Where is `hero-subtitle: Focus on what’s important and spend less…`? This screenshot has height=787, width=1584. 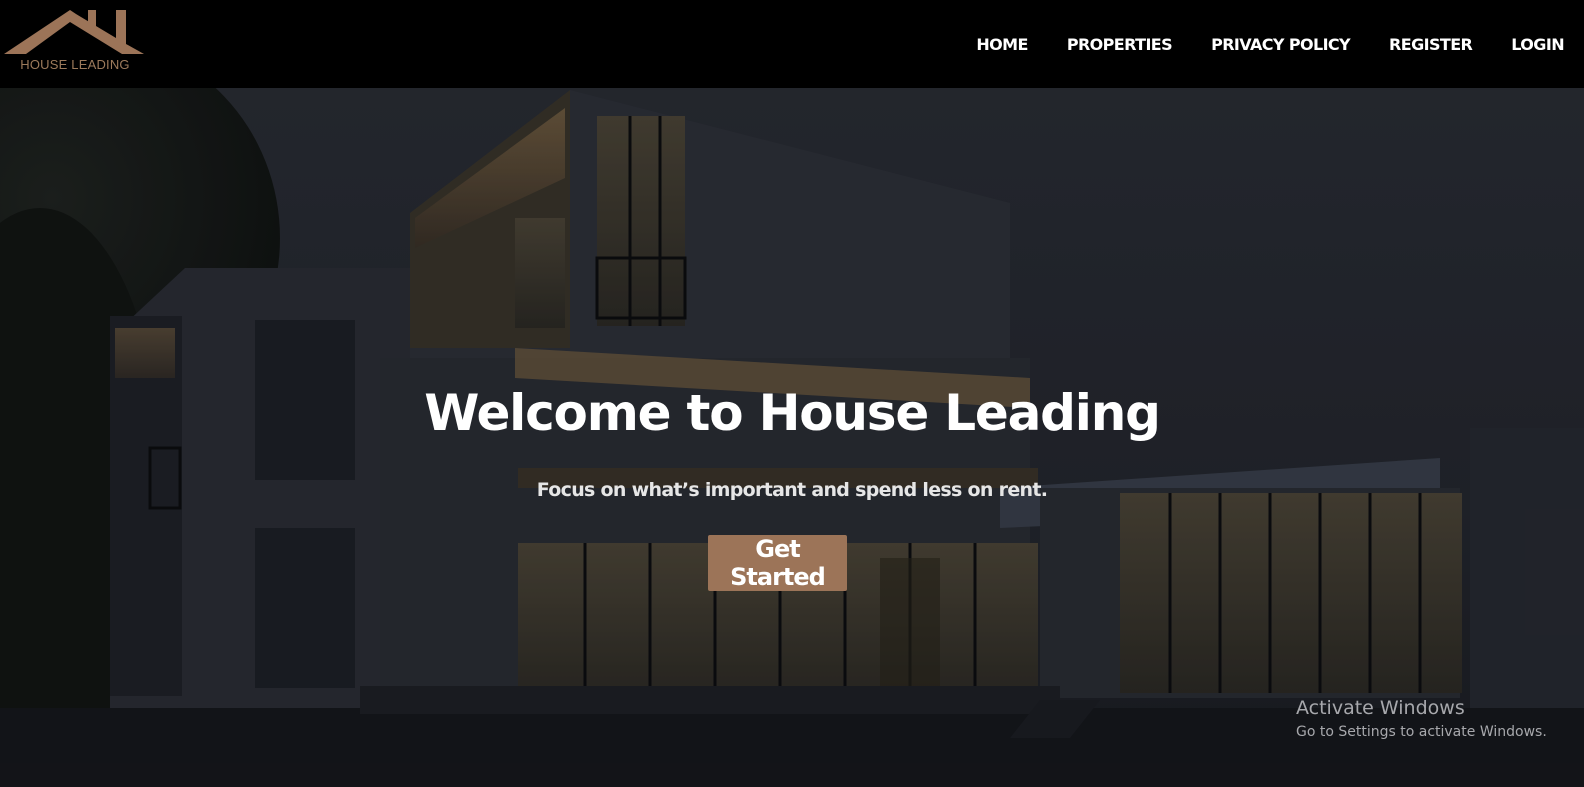
hero-subtitle: Focus on what’s important and spend less… is located at coordinates (792, 490).